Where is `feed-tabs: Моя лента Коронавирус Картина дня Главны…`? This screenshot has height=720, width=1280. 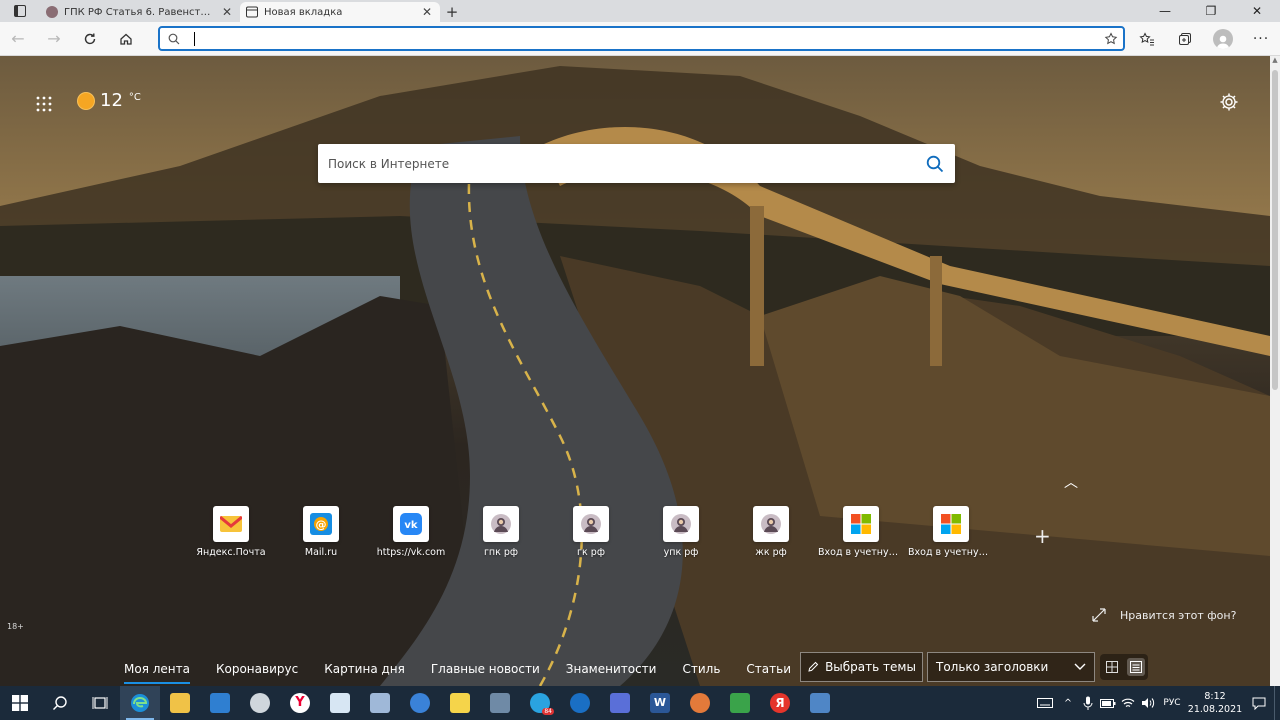 feed-tabs: Моя лента Коронавирус Картина дня Главны… is located at coordinates (470, 669).